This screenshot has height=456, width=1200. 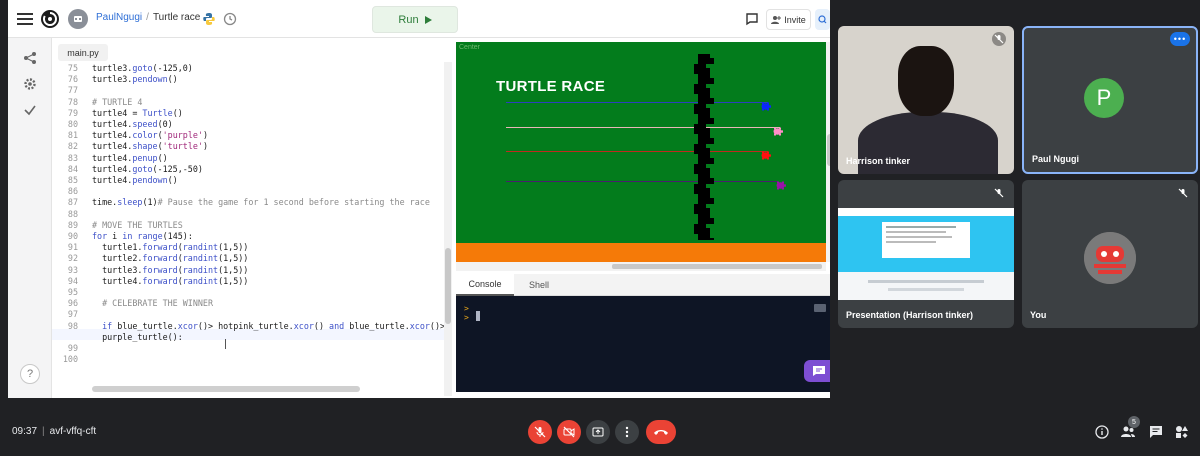 I want to click on code-line: turtle4.color('purple'), so click(x=150, y=135).